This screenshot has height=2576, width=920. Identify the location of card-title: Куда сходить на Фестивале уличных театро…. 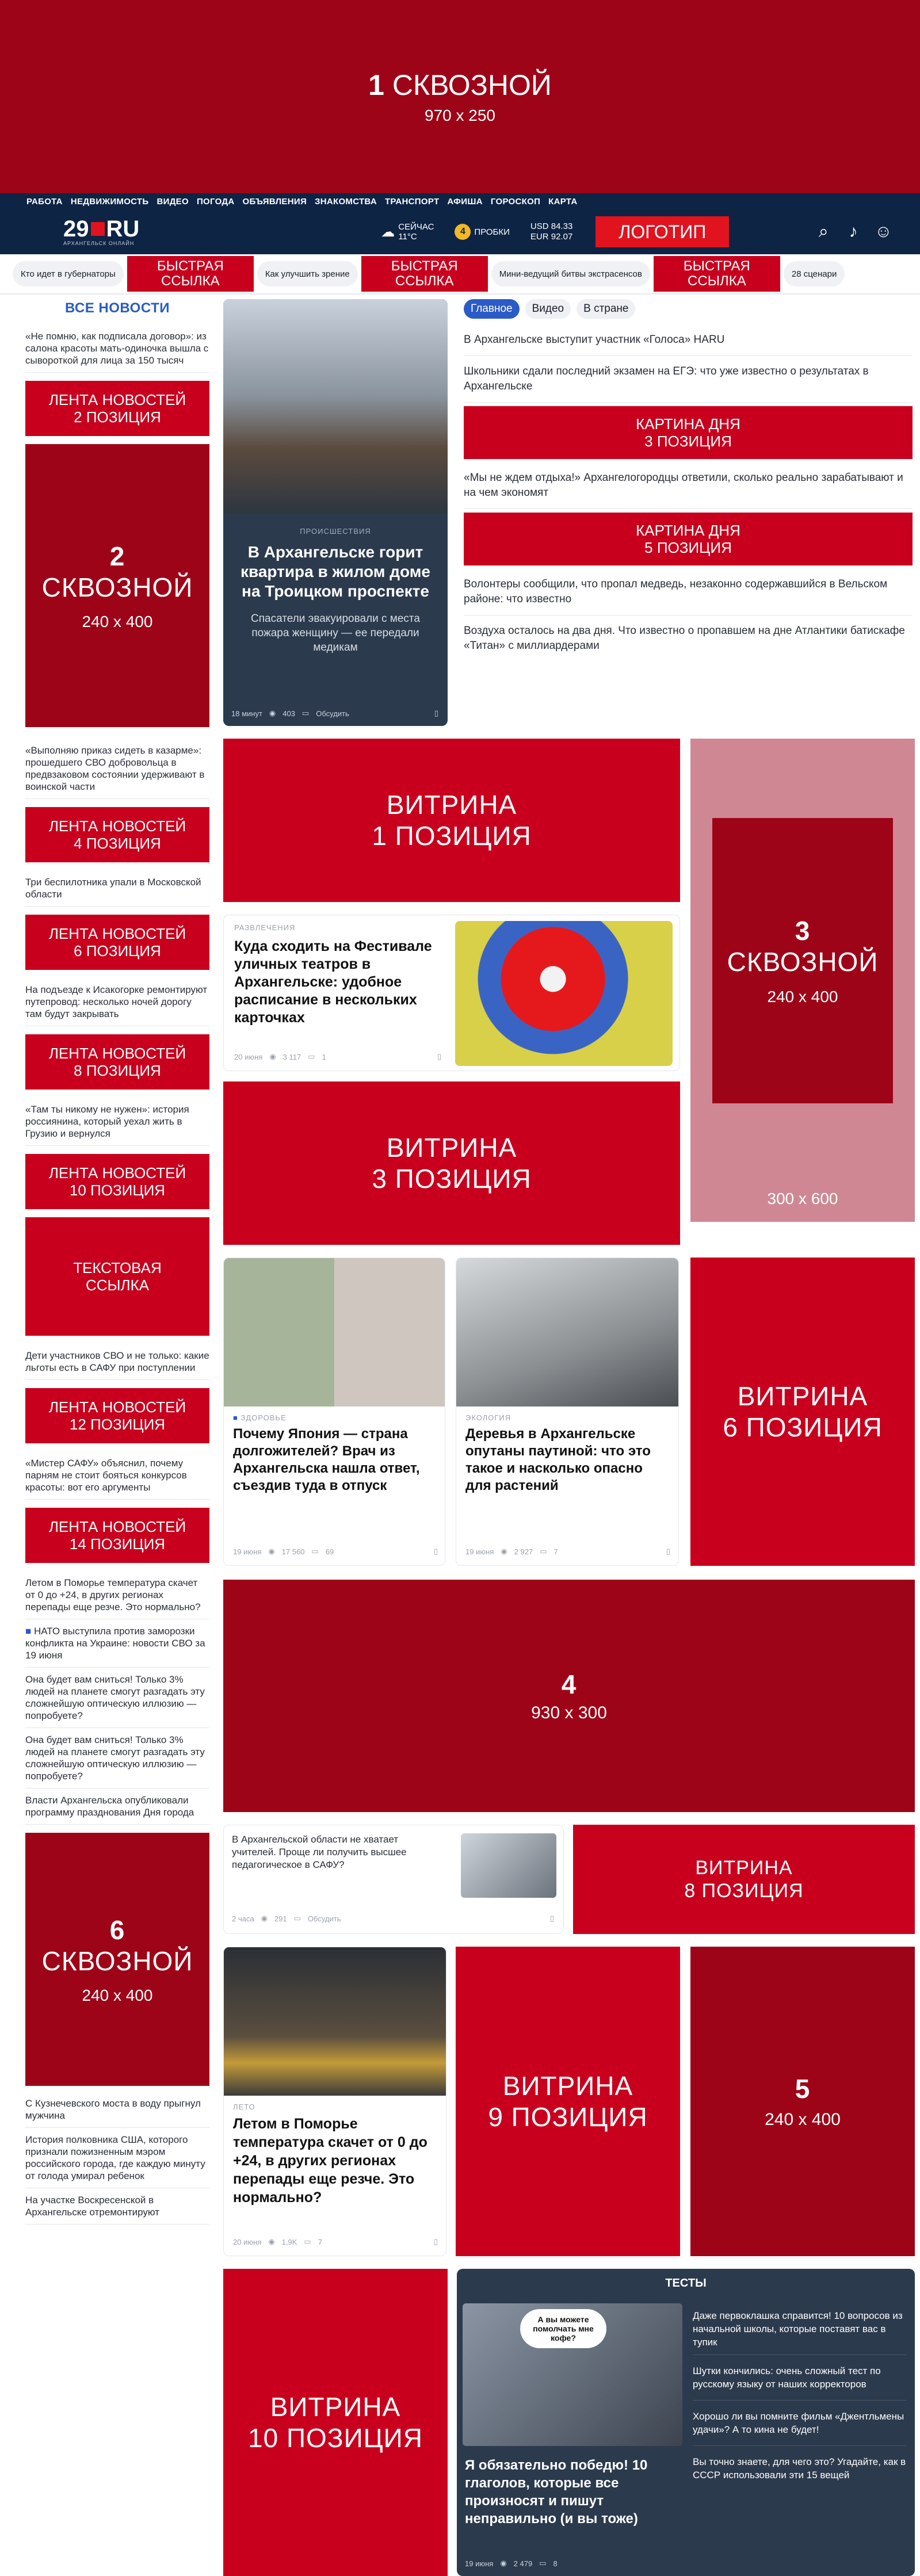
(337, 982).